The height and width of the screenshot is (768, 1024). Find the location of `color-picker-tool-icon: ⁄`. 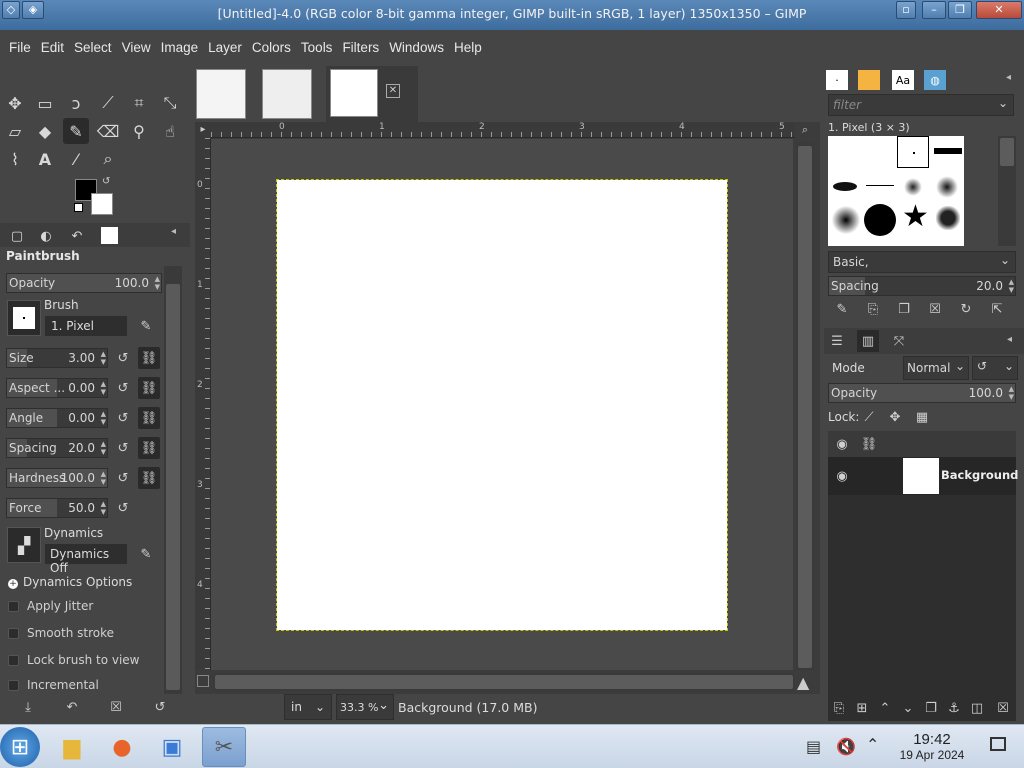

color-picker-tool-icon: ⁄ is located at coordinates (76, 159).